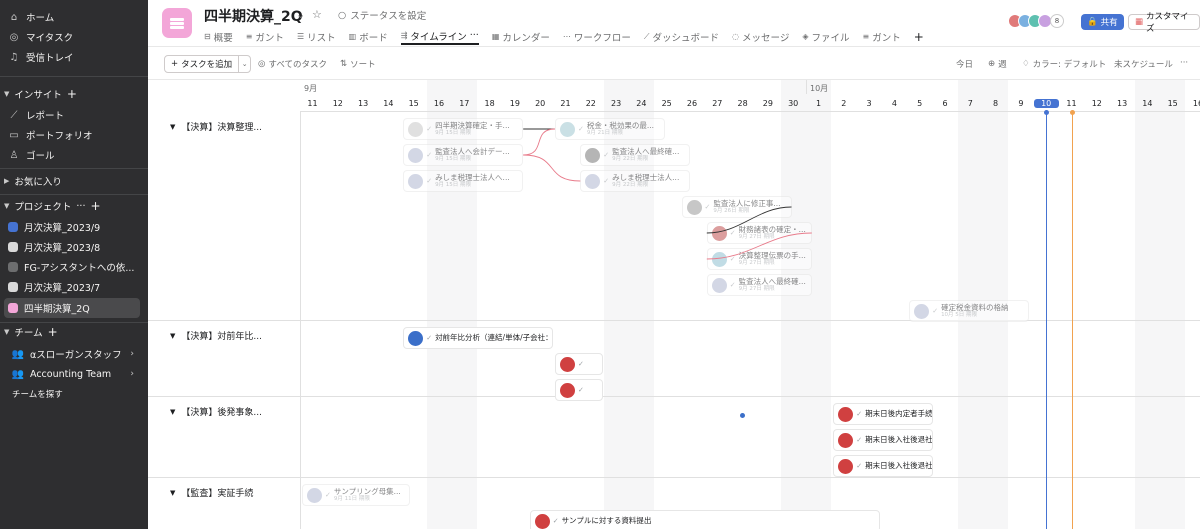 This screenshot has height=529, width=1200. I want to click on group-header: ▼ 【監査】実証手続, so click(211, 493).